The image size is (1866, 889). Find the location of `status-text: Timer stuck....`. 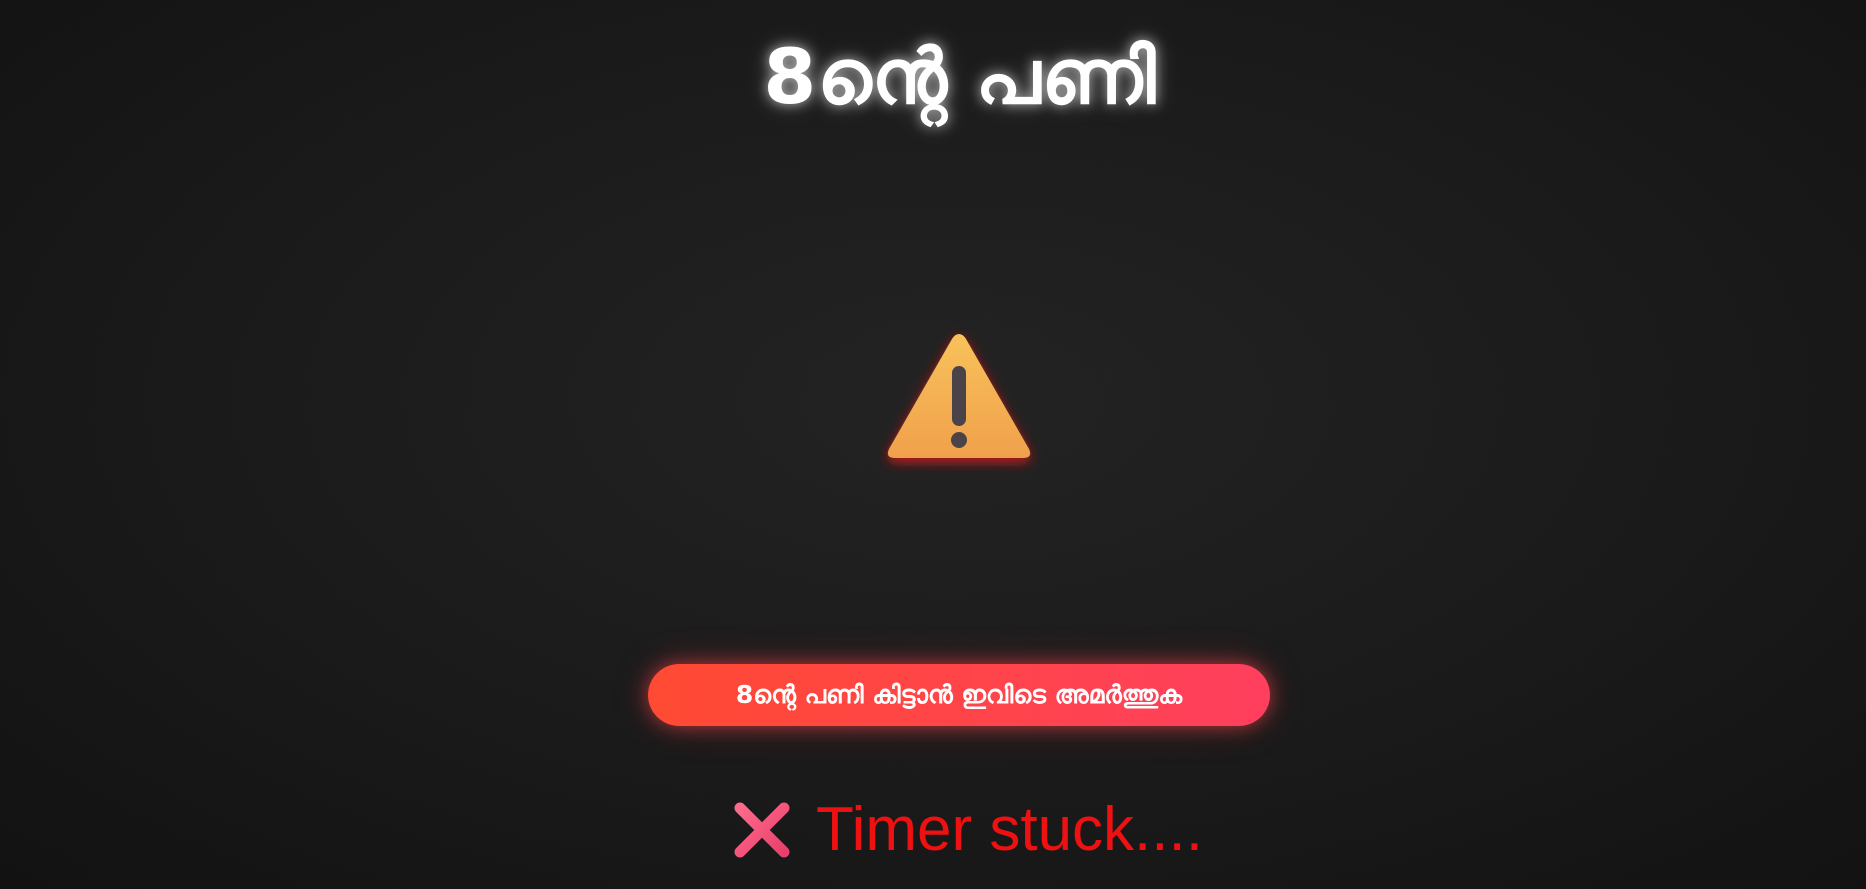

status-text: Timer stuck.... is located at coordinates (1009, 829).